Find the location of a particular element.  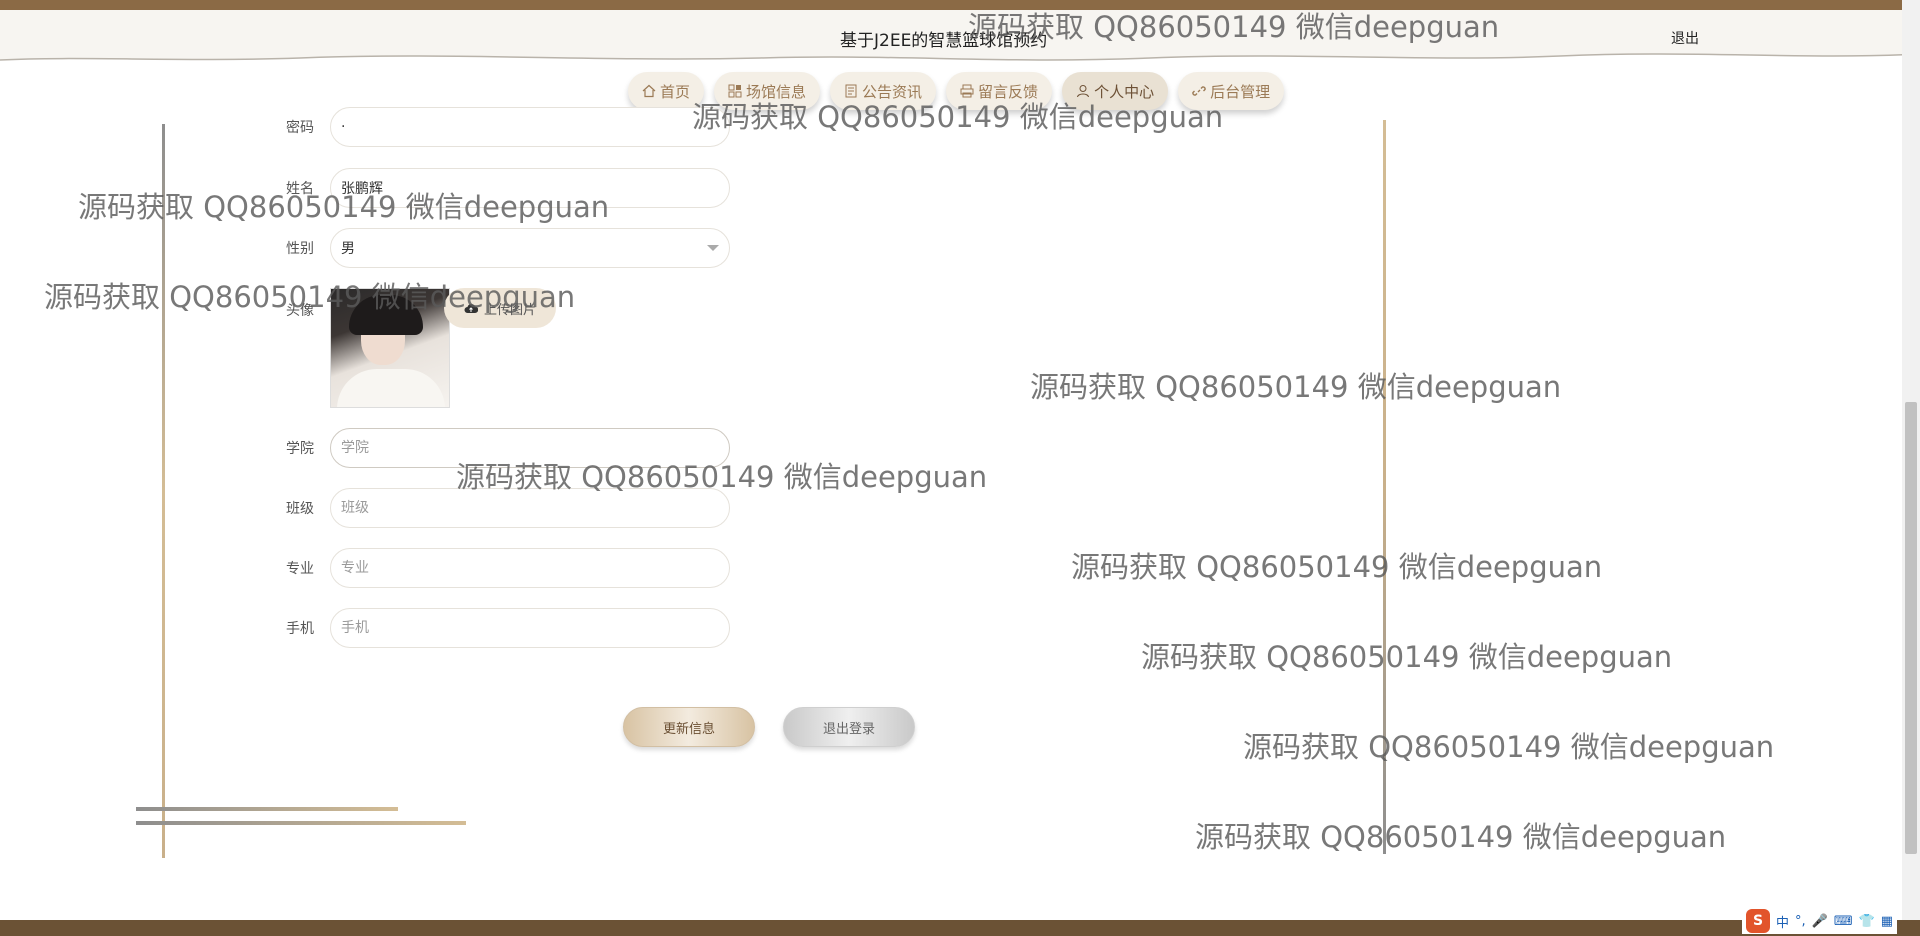

password-field: · is located at coordinates (530, 127).